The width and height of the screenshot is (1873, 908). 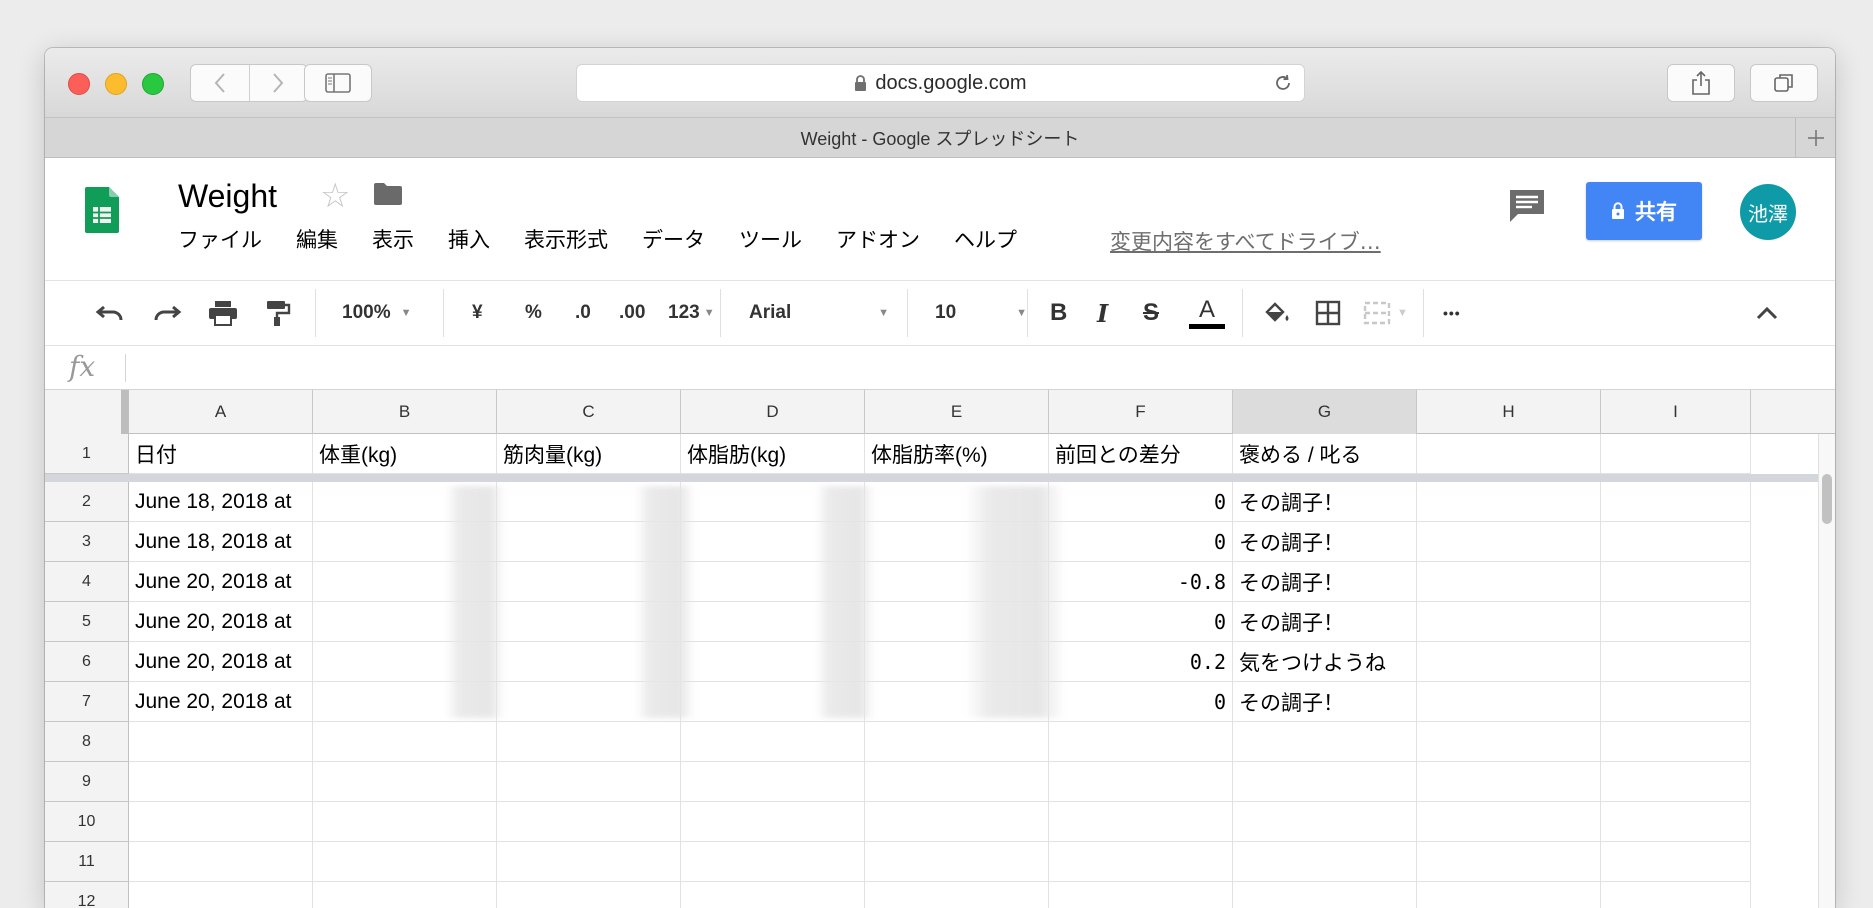 What do you see at coordinates (773, 862) in the screenshot?
I see `cell-d11` at bounding box center [773, 862].